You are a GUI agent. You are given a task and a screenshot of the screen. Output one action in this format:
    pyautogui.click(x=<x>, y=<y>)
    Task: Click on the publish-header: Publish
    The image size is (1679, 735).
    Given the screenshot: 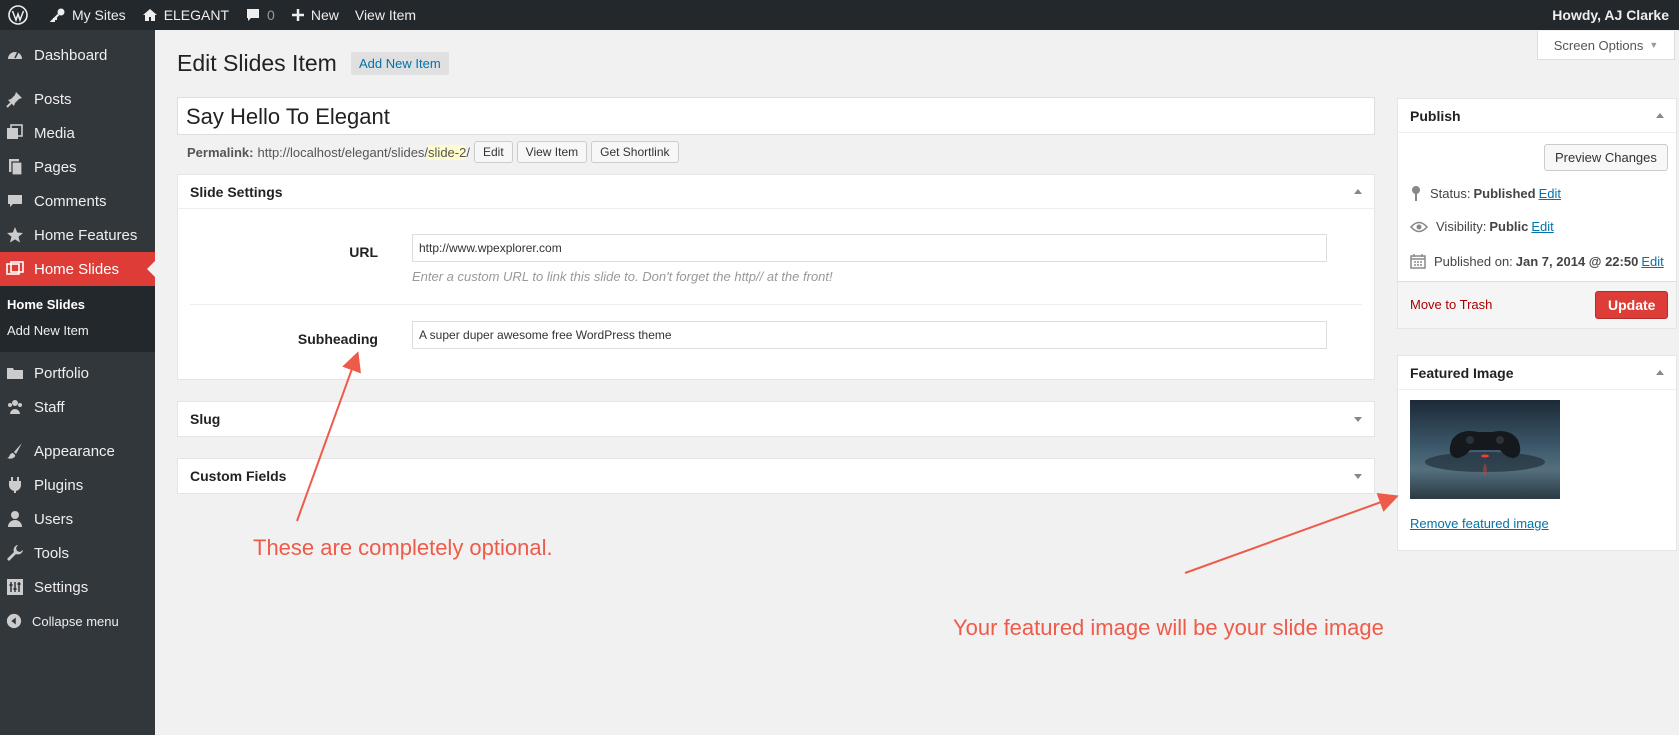 What is the action you would take?
    pyautogui.click(x=1537, y=116)
    